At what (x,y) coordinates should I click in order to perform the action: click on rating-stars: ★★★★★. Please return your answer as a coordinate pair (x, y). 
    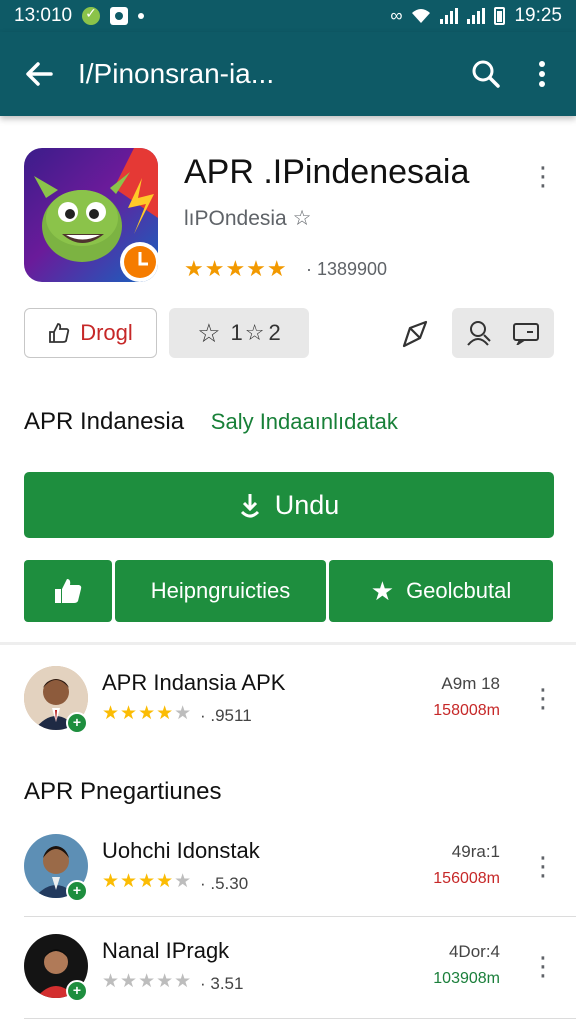
    Looking at the image, I should click on (236, 268).